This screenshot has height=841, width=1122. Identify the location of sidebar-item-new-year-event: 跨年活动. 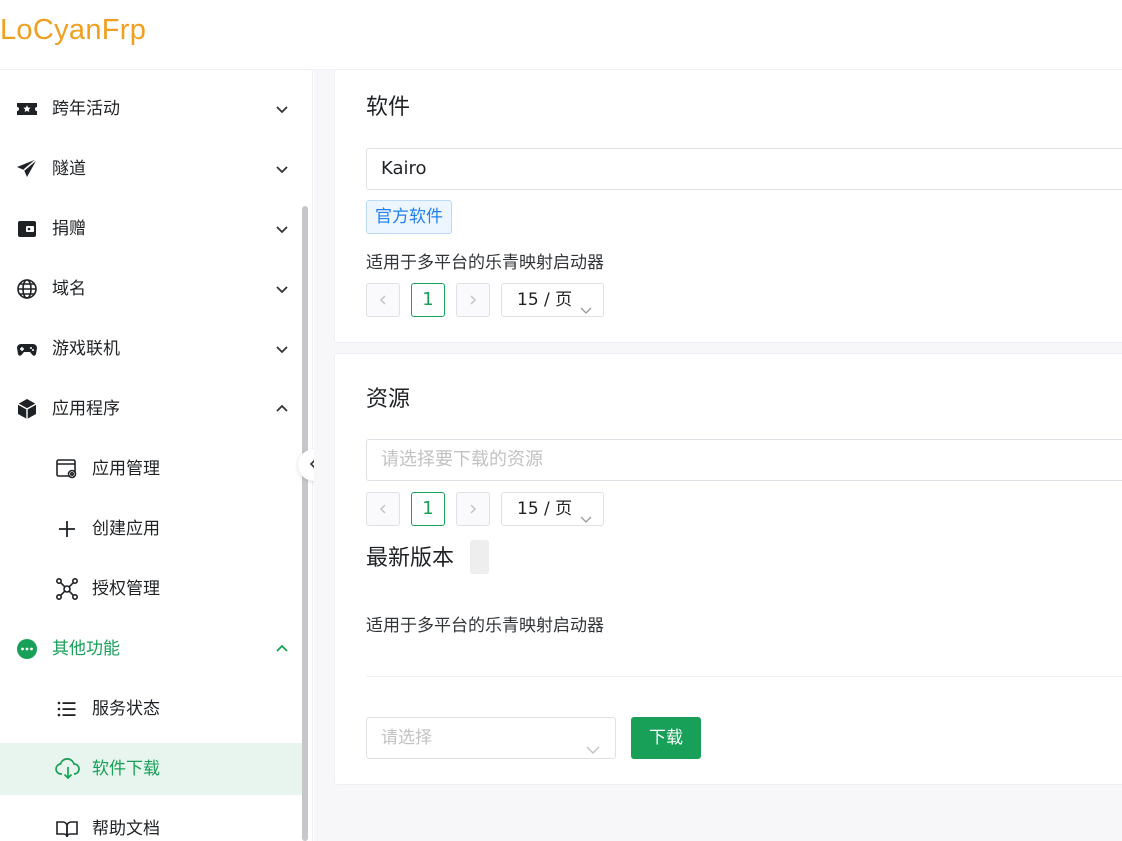
(151, 109).